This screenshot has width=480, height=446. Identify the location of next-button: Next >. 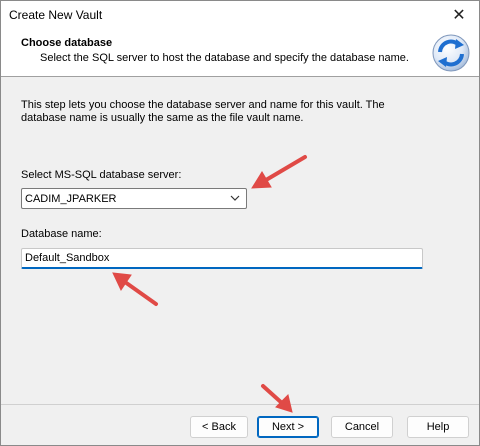
(288, 427).